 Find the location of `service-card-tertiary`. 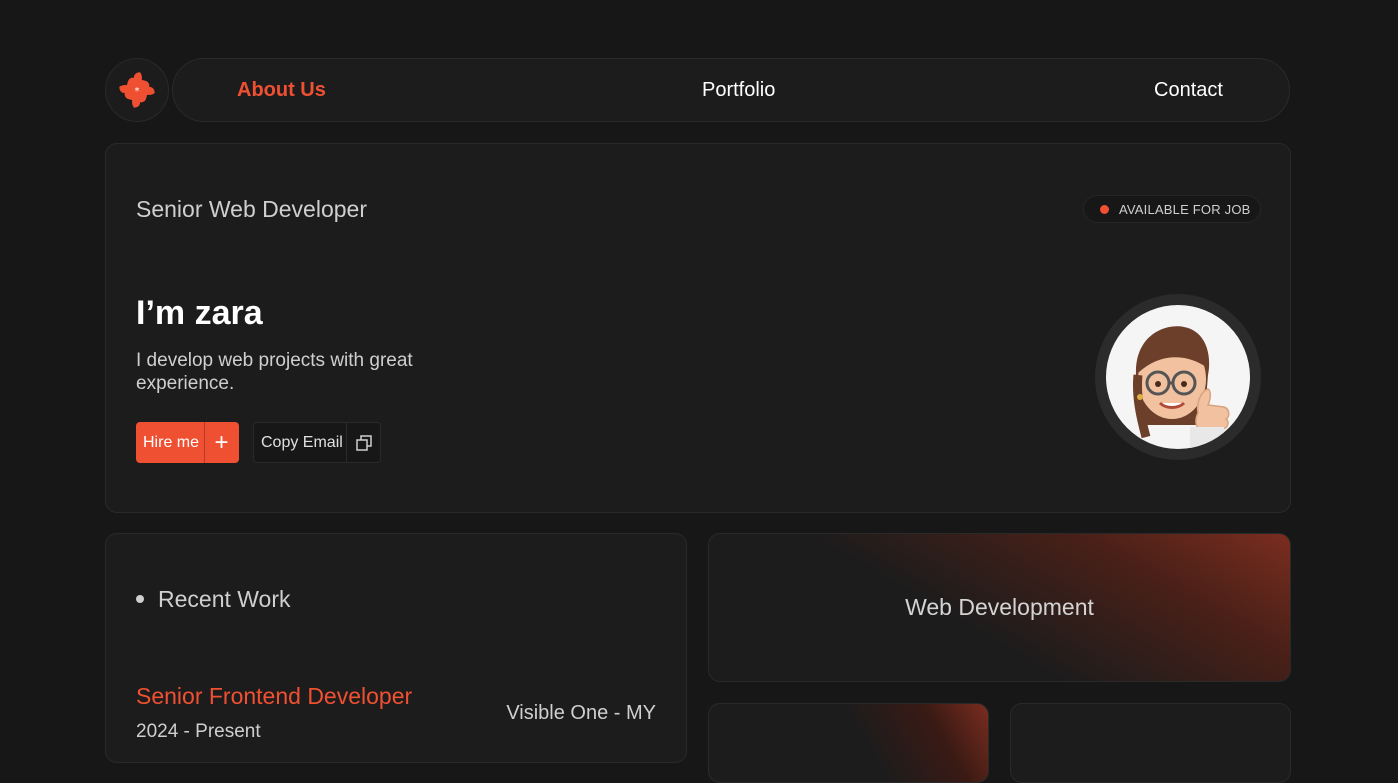

service-card-tertiary is located at coordinates (1150, 743).